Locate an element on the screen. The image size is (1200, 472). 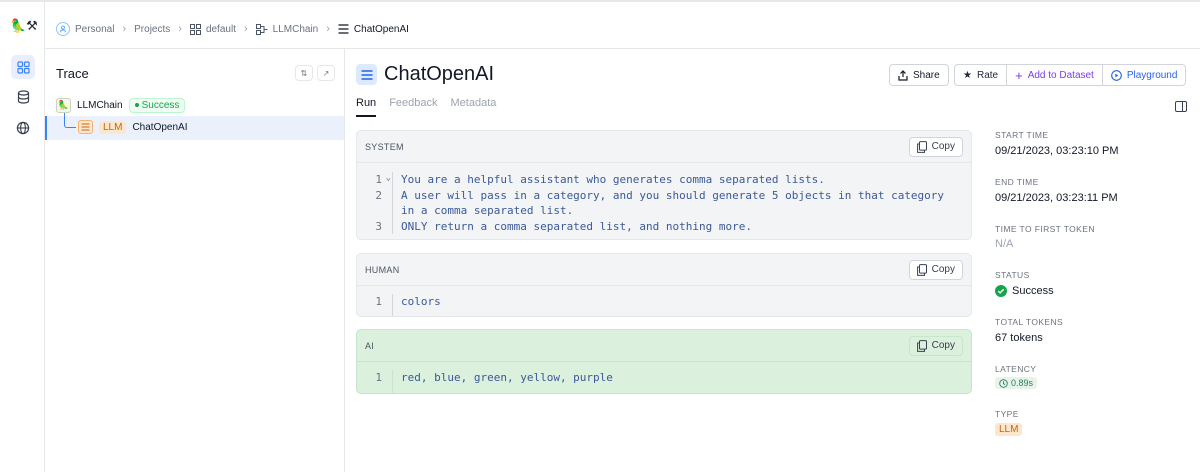
playground-button: Playground is located at coordinates (1144, 75).